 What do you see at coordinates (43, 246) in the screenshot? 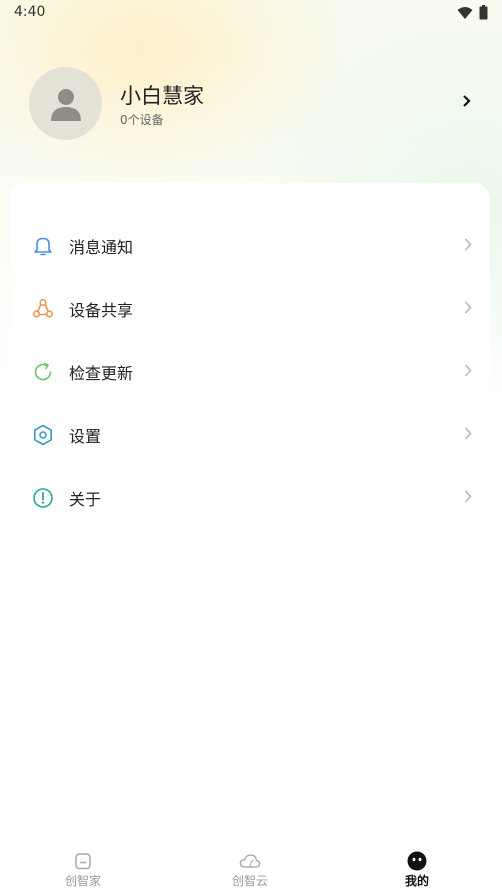
I see `bell-icon` at bounding box center [43, 246].